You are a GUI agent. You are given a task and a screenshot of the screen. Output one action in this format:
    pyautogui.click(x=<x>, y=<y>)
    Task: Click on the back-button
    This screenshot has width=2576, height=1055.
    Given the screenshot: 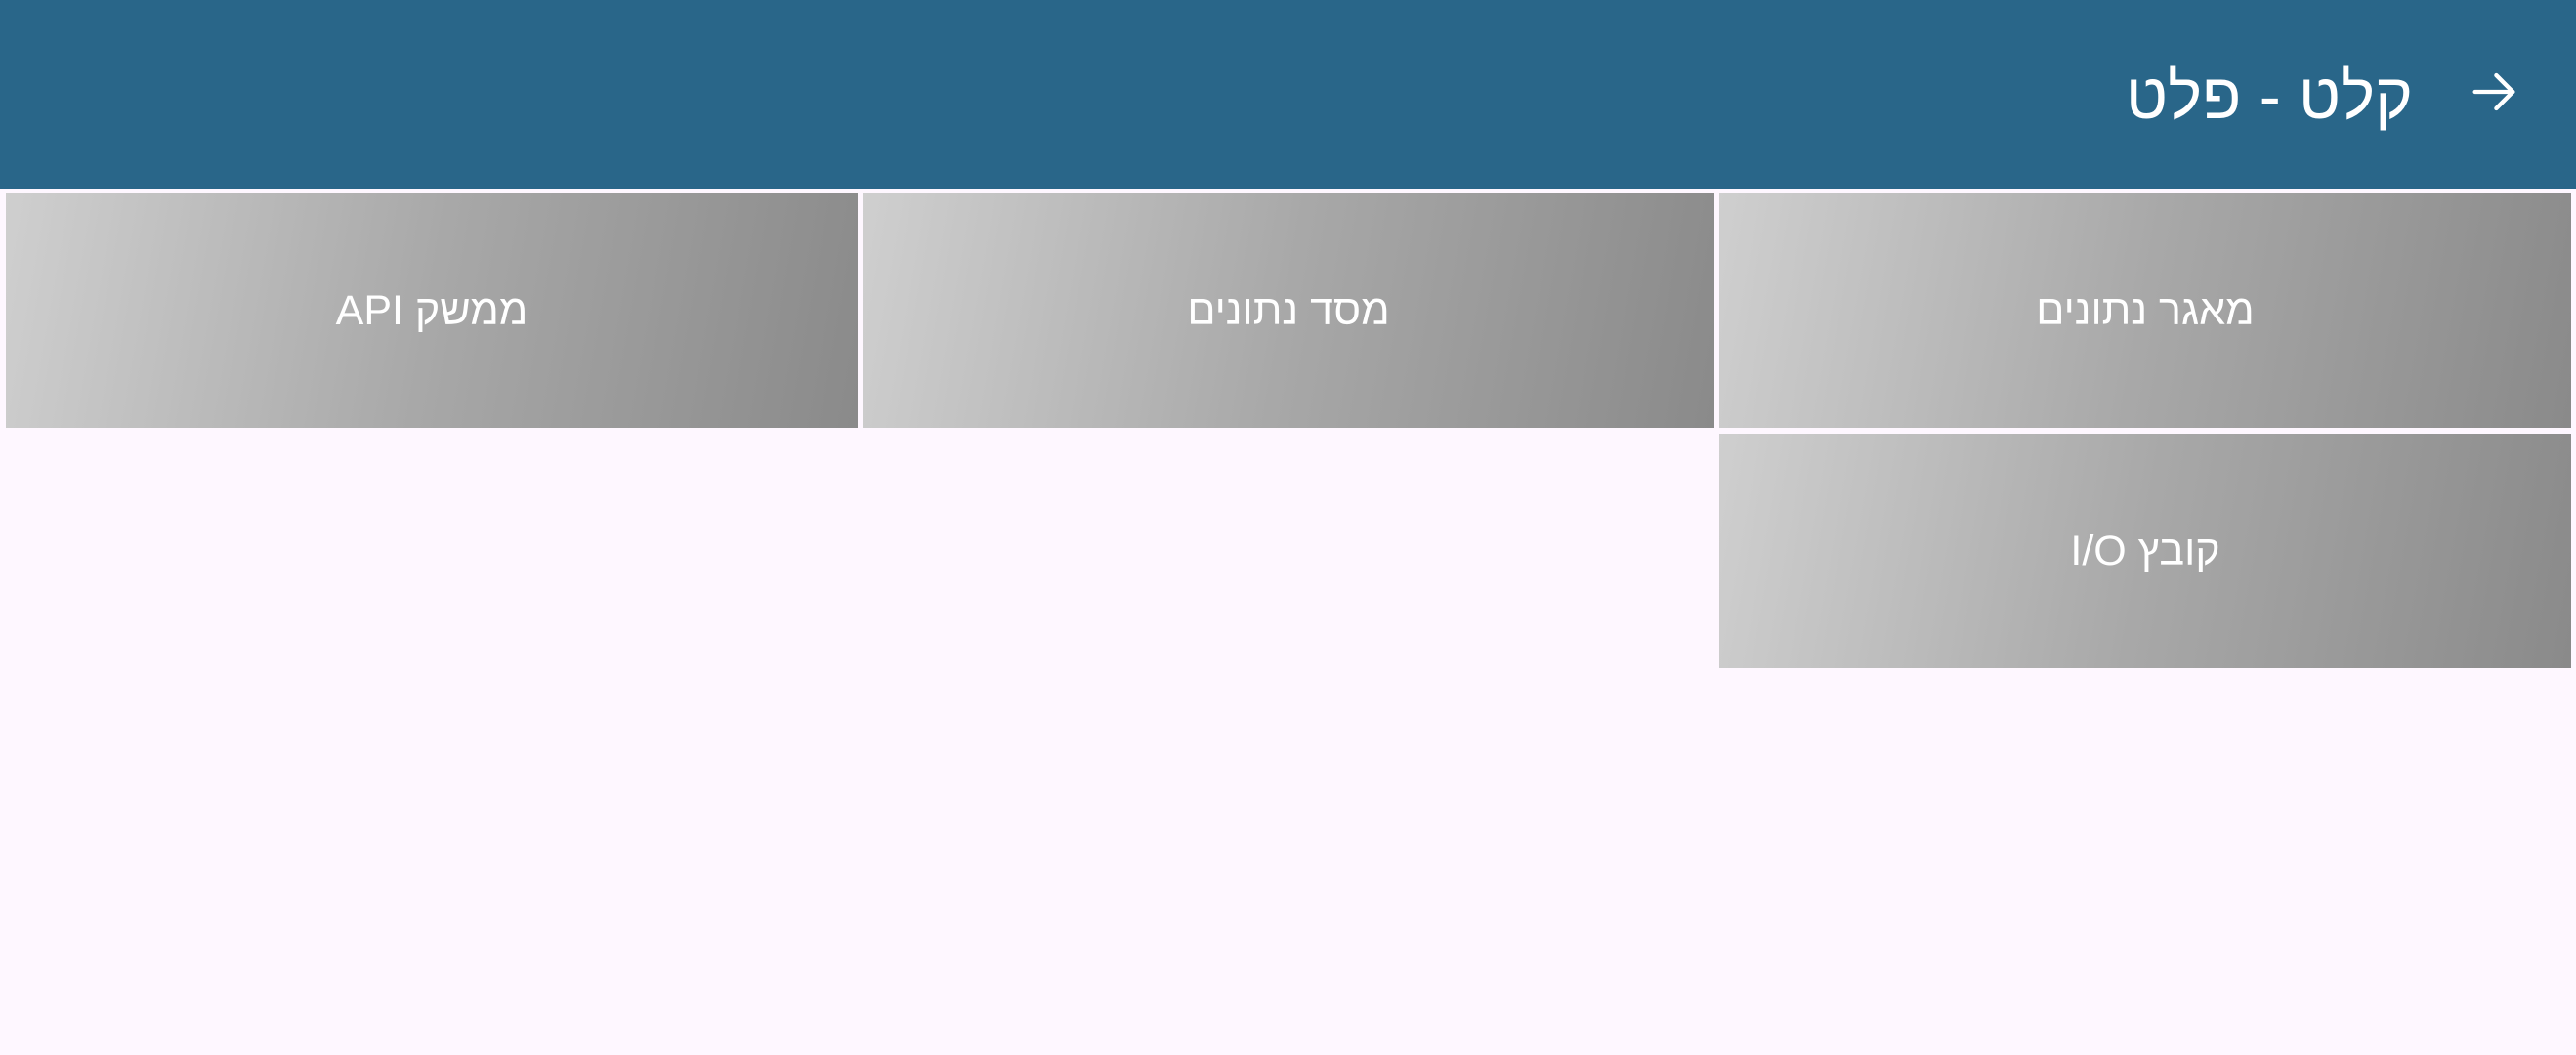 What is the action you would take?
    pyautogui.click(x=2494, y=94)
    